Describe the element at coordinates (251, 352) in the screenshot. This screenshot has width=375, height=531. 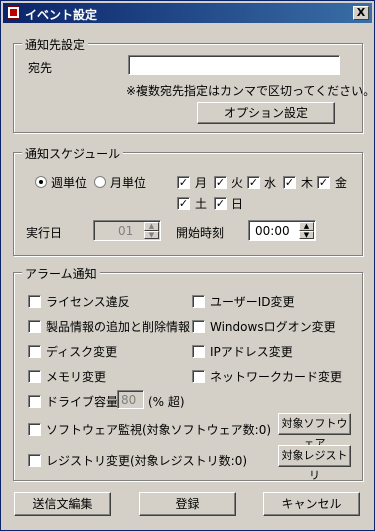
I see `ip-label: IPアドレス変更` at that location.